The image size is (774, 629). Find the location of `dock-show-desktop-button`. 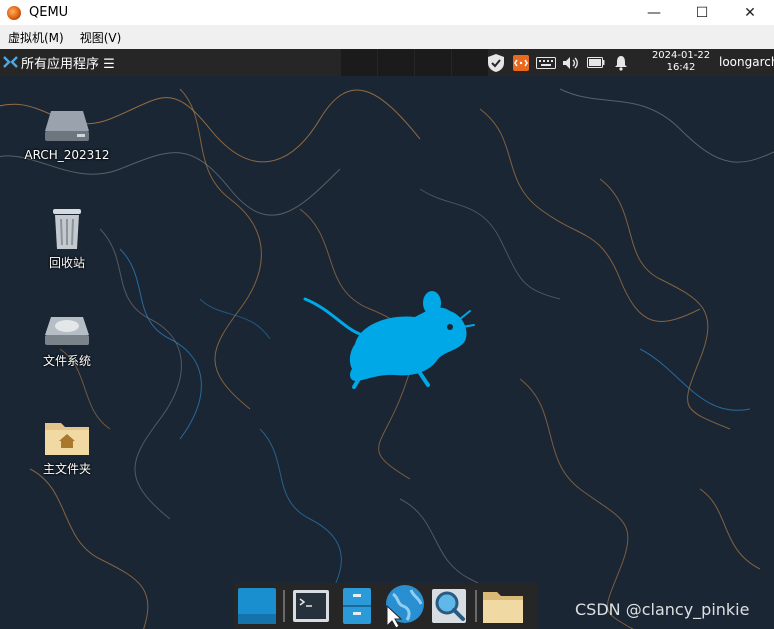

dock-show-desktop-button is located at coordinates (257, 606).